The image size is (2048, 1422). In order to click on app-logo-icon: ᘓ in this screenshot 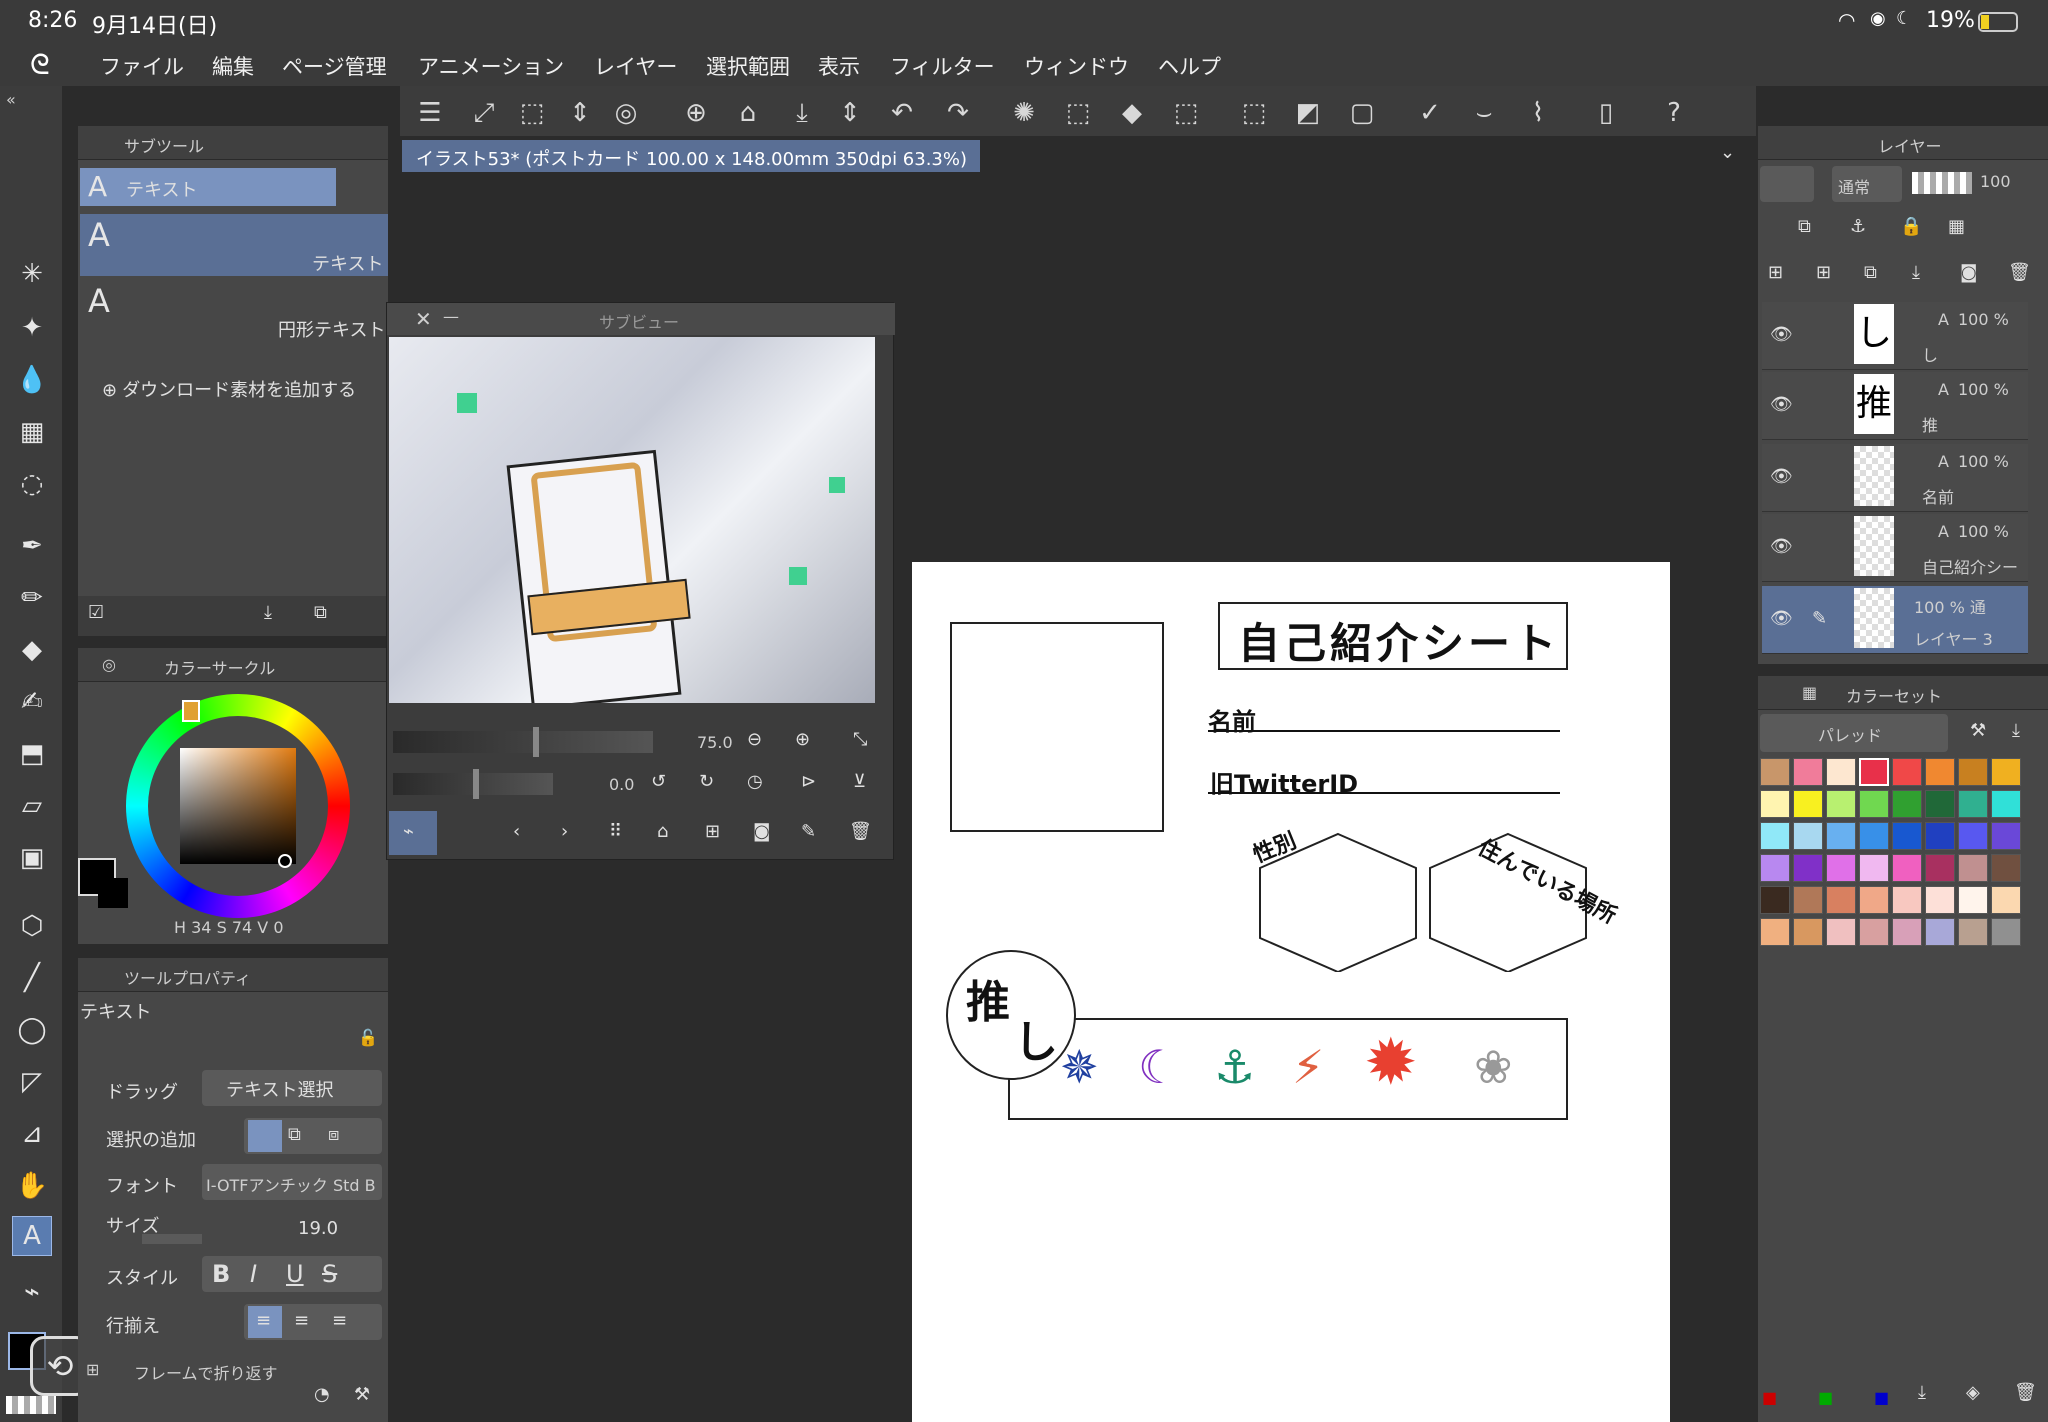, I will do `click(40, 65)`.